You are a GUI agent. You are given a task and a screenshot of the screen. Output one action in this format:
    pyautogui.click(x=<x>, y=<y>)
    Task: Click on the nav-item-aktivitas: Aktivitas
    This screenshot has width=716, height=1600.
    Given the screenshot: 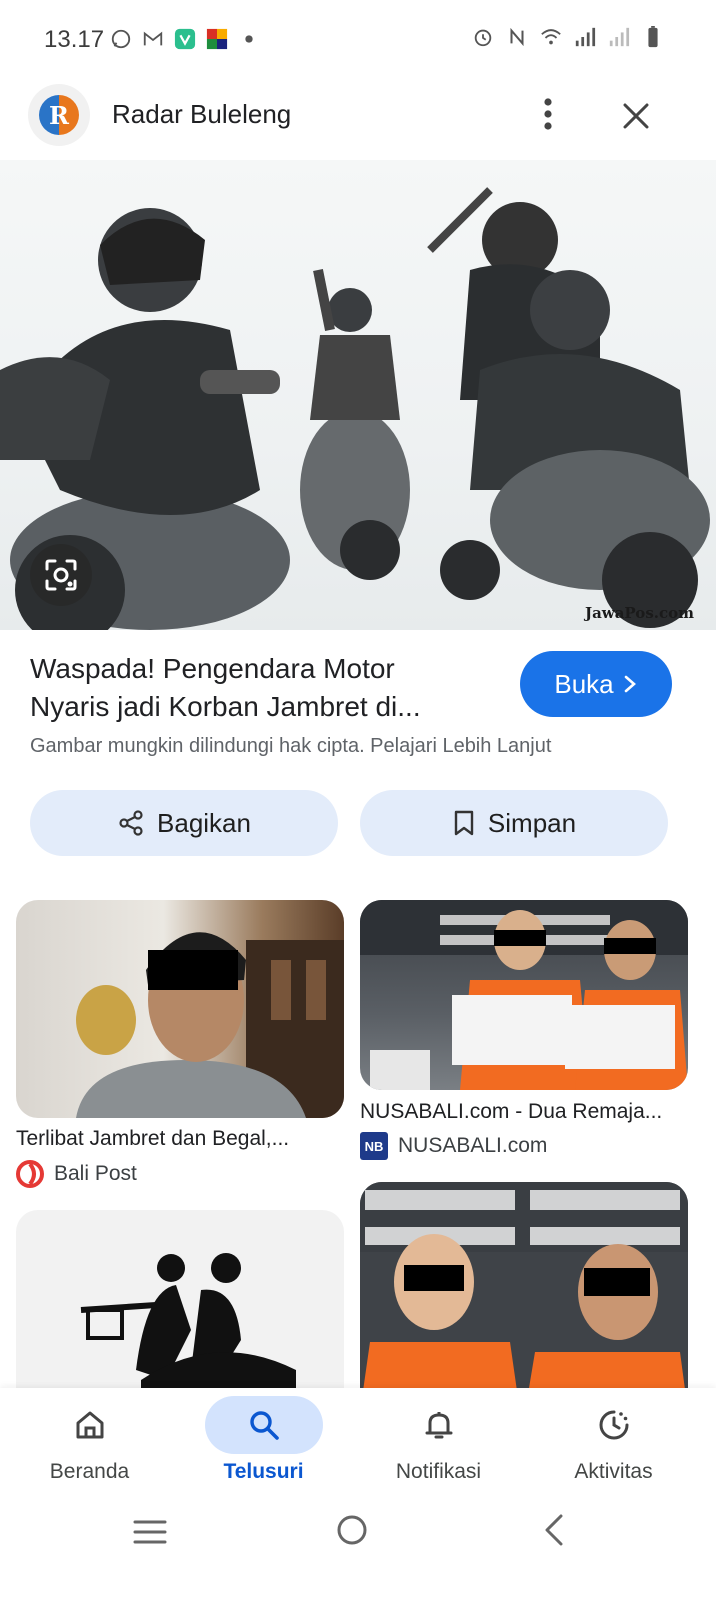 What is the action you would take?
    pyautogui.click(x=613, y=1444)
    